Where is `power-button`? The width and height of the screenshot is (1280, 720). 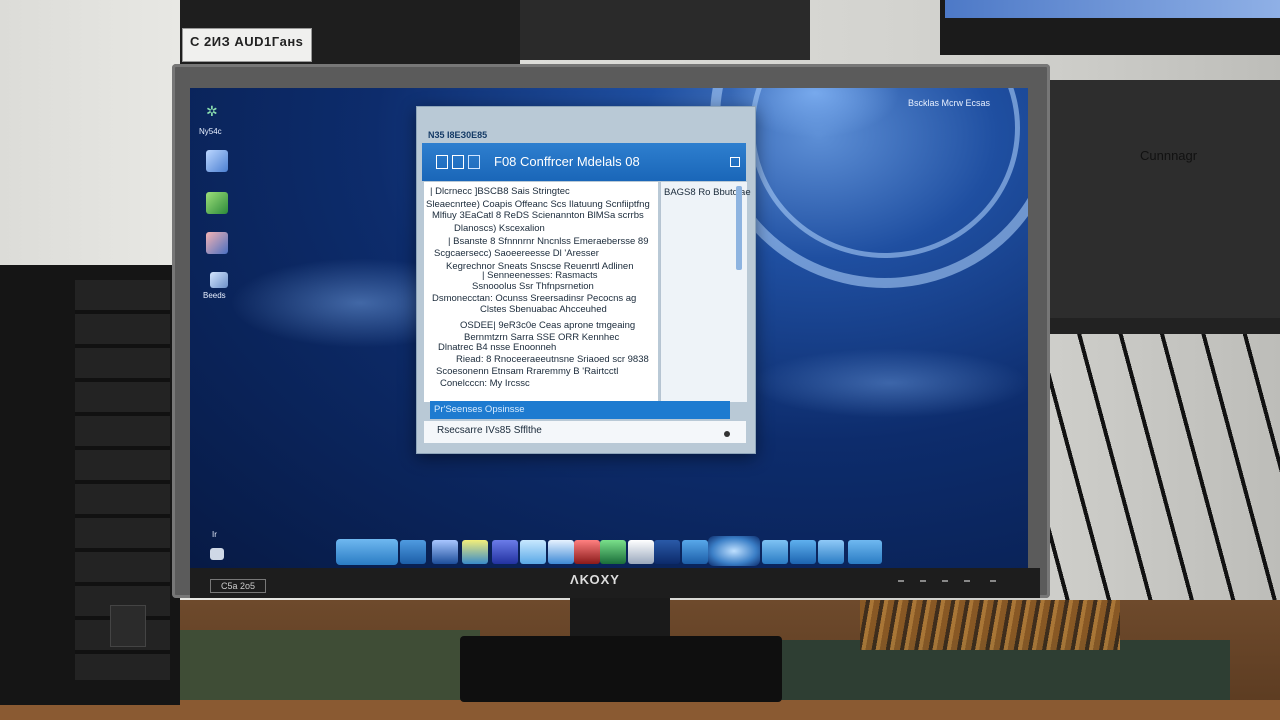 power-button is located at coordinates (993, 581).